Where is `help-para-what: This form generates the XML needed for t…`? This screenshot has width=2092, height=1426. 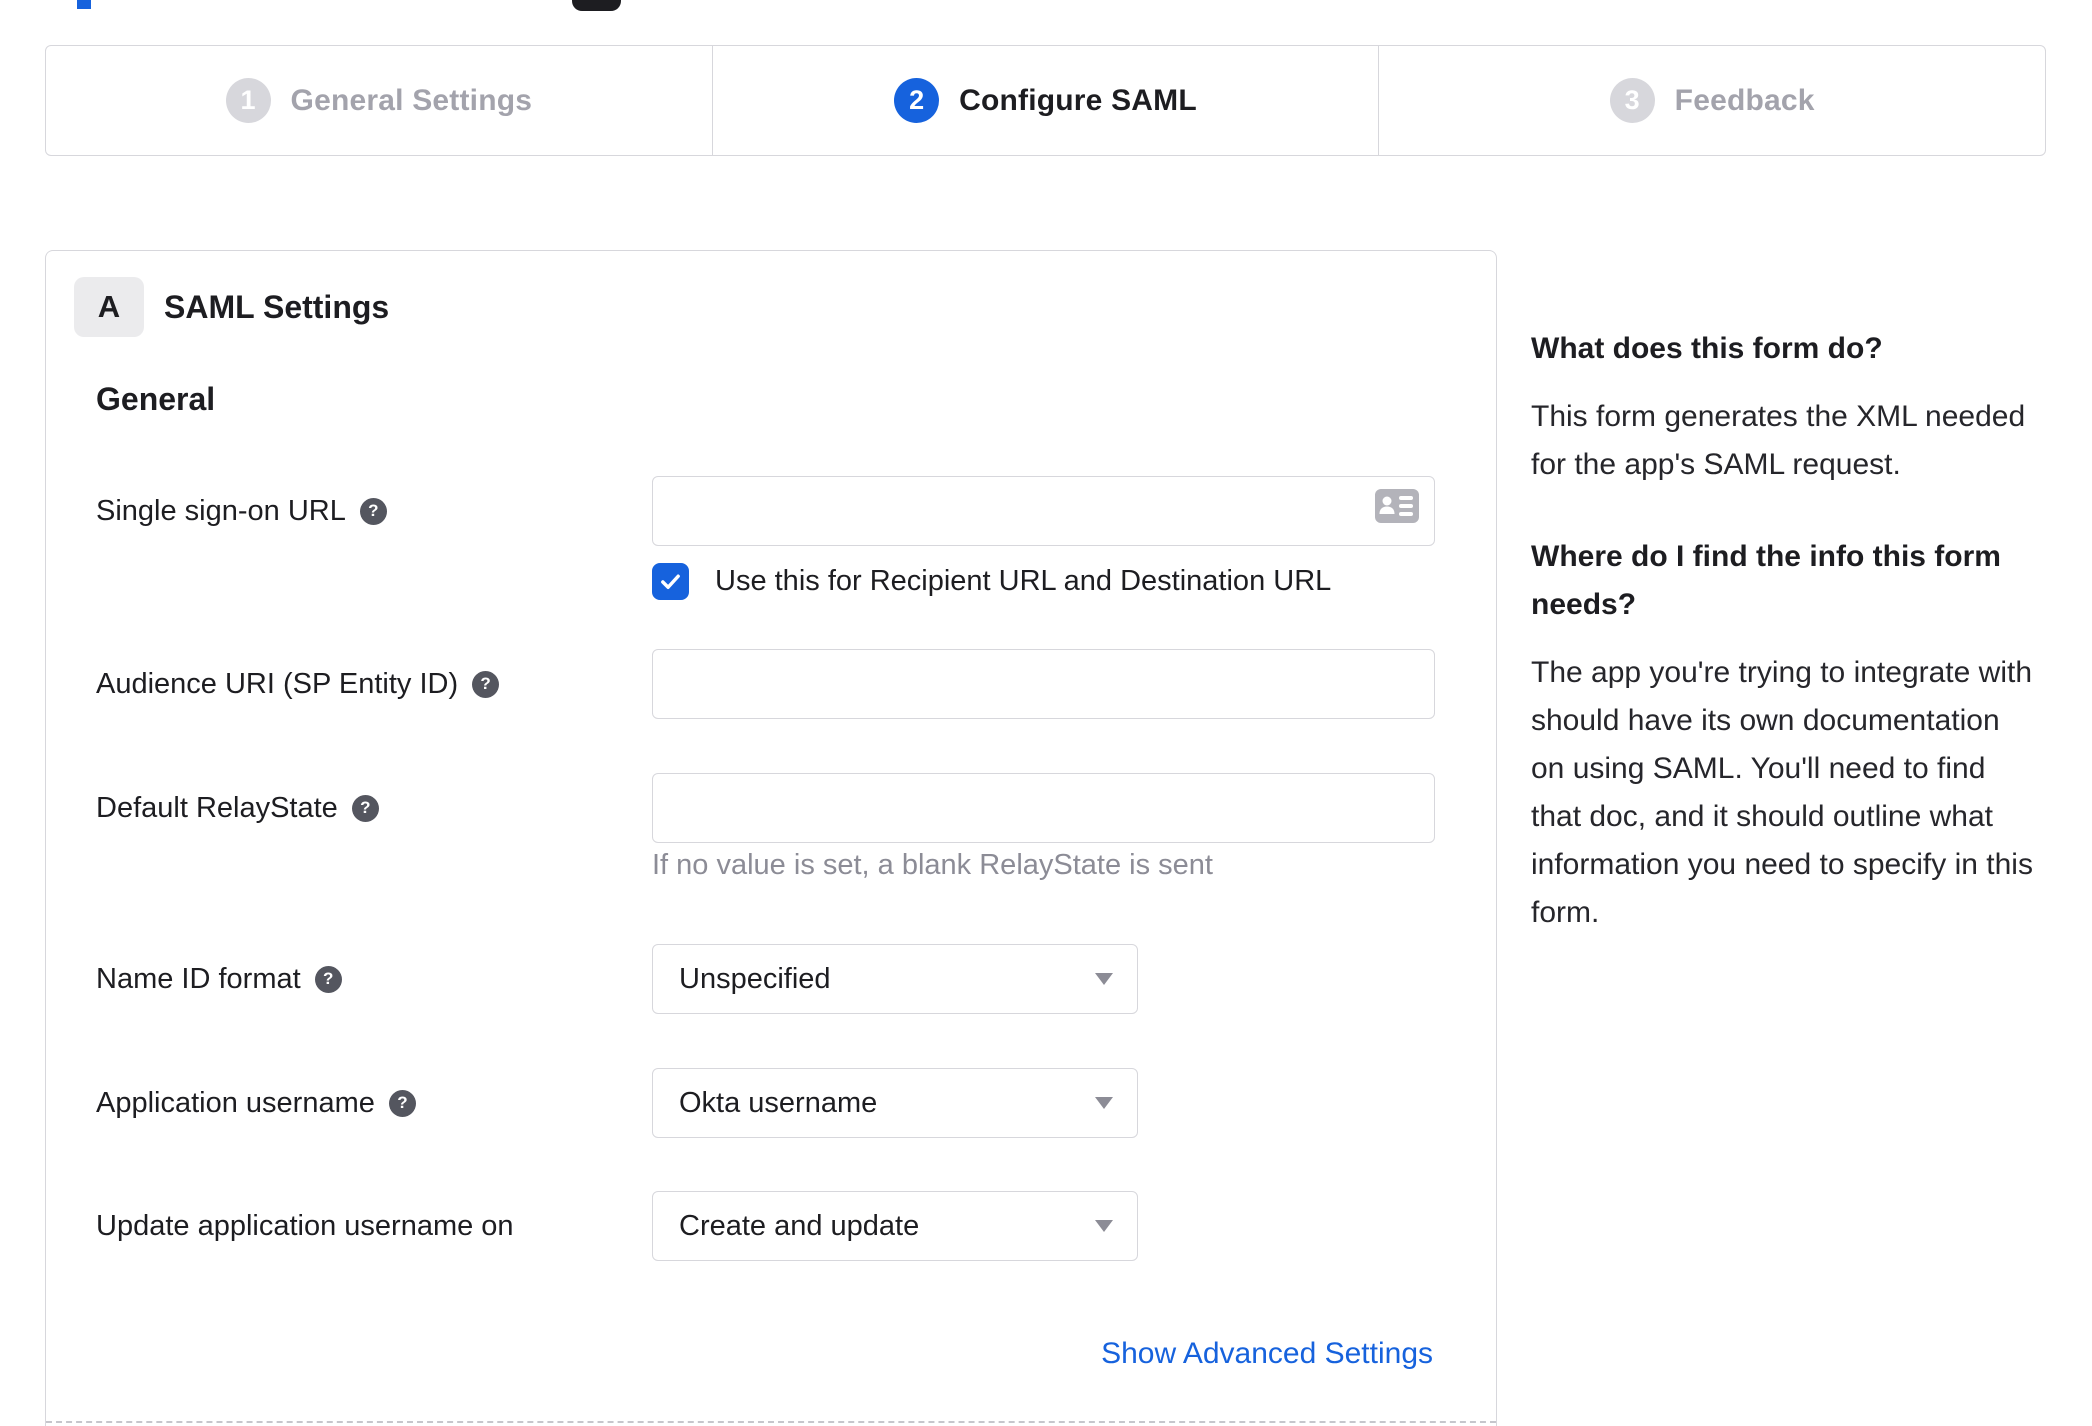
help-para-what: This form generates the XML needed for t… is located at coordinates (1778, 440).